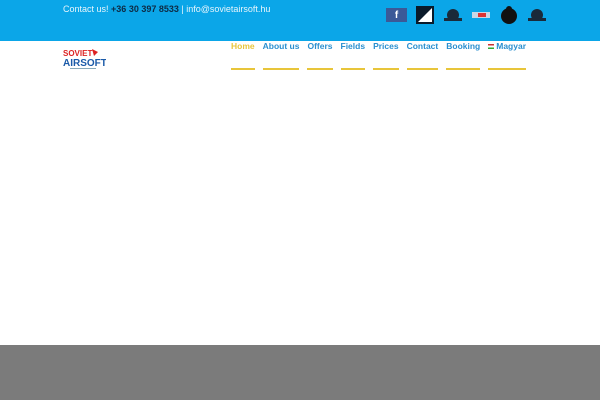 The height and width of the screenshot is (400, 600). I want to click on svg-text: SOVIET, so click(77, 53).